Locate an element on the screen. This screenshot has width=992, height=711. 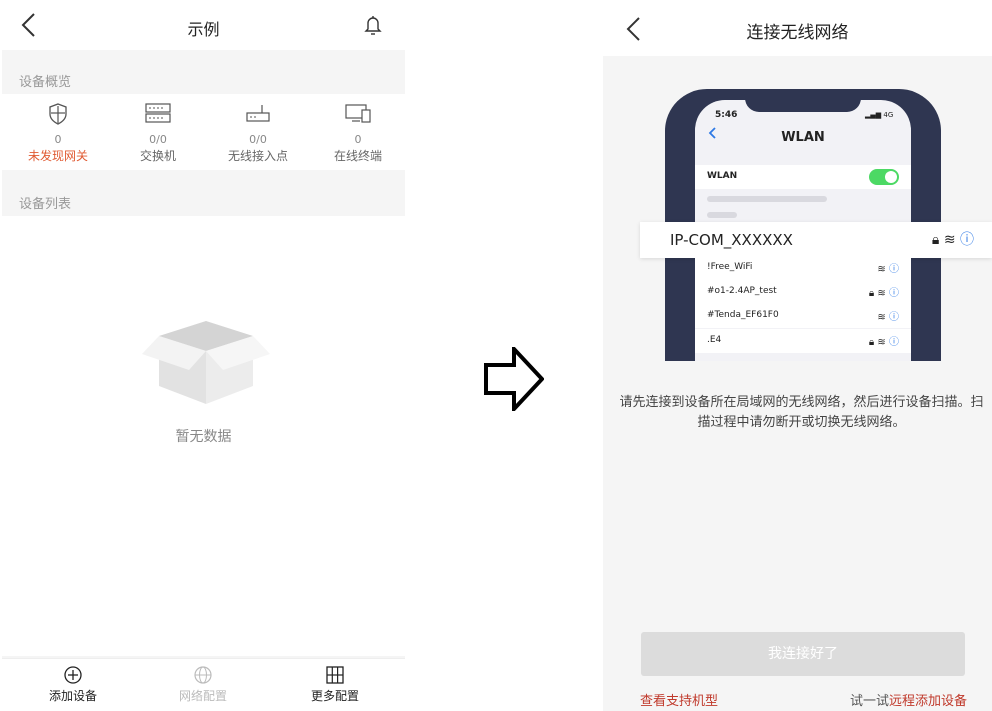
access-point-icon is located at coordinates (258, 113).